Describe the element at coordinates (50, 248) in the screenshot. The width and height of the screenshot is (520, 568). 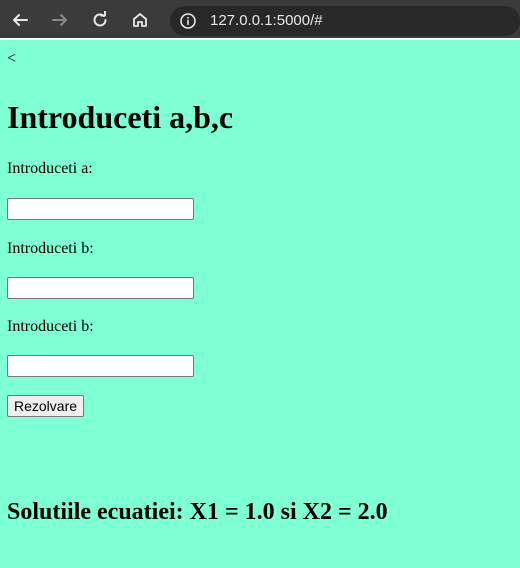
I see `label-b: Introduceti b:` at that location.